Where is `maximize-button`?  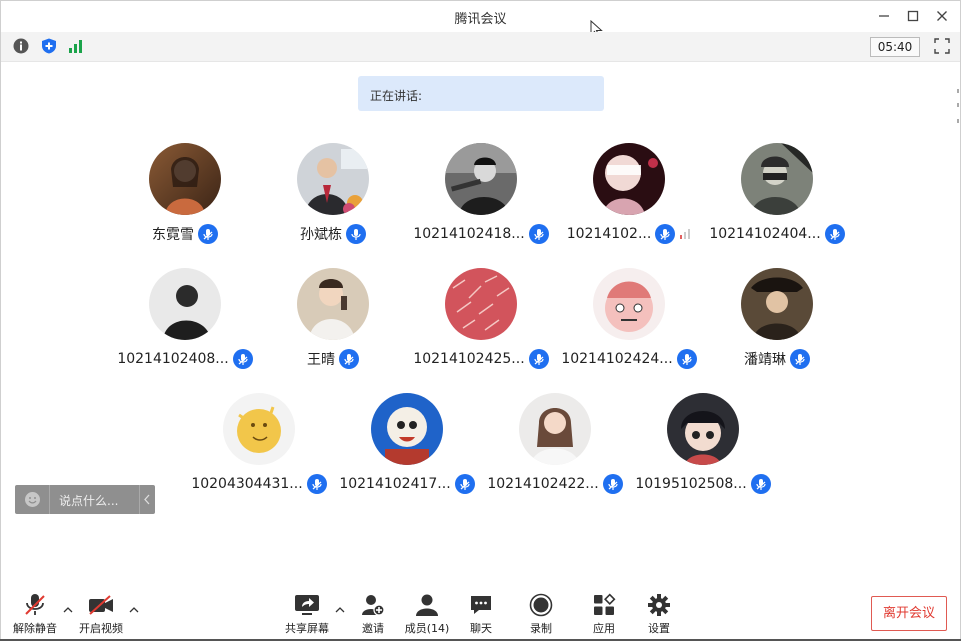 maximize-button is located at coordinates (913, 16).